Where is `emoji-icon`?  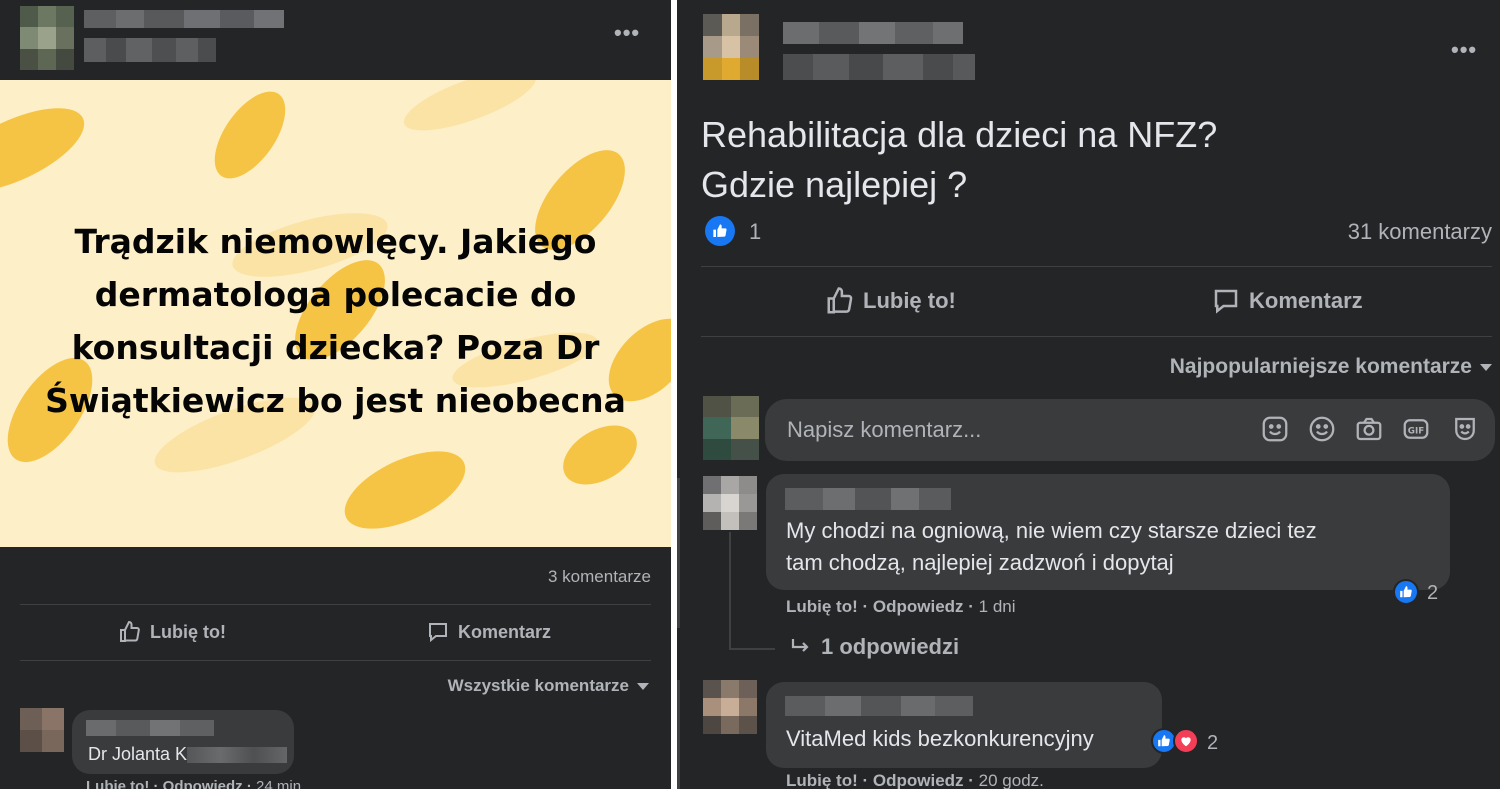
emoji-icon is located at coordinates (1322, 429).